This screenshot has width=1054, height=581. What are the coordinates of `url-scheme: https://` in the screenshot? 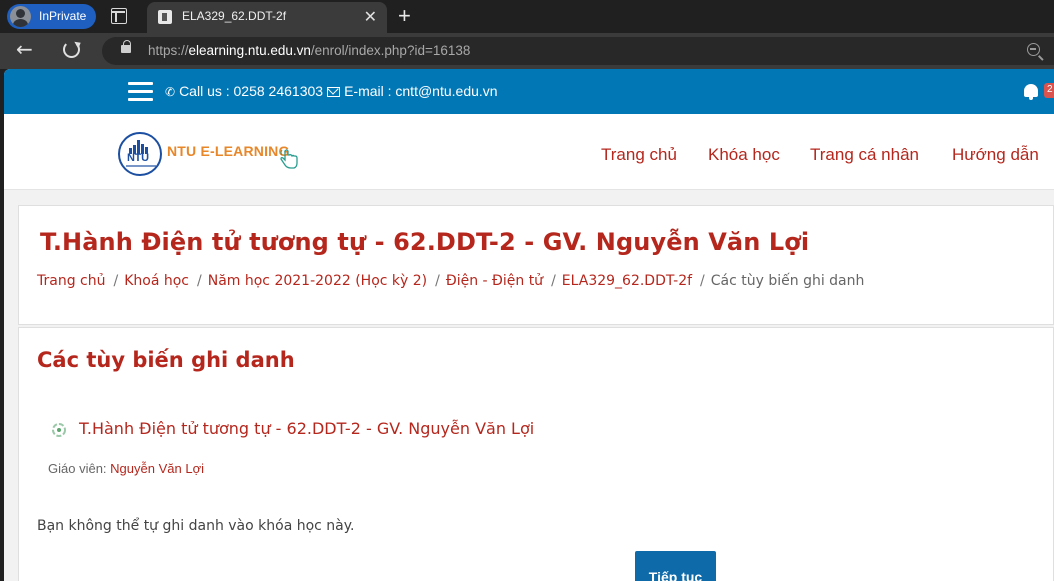 It's located at (168, 50).